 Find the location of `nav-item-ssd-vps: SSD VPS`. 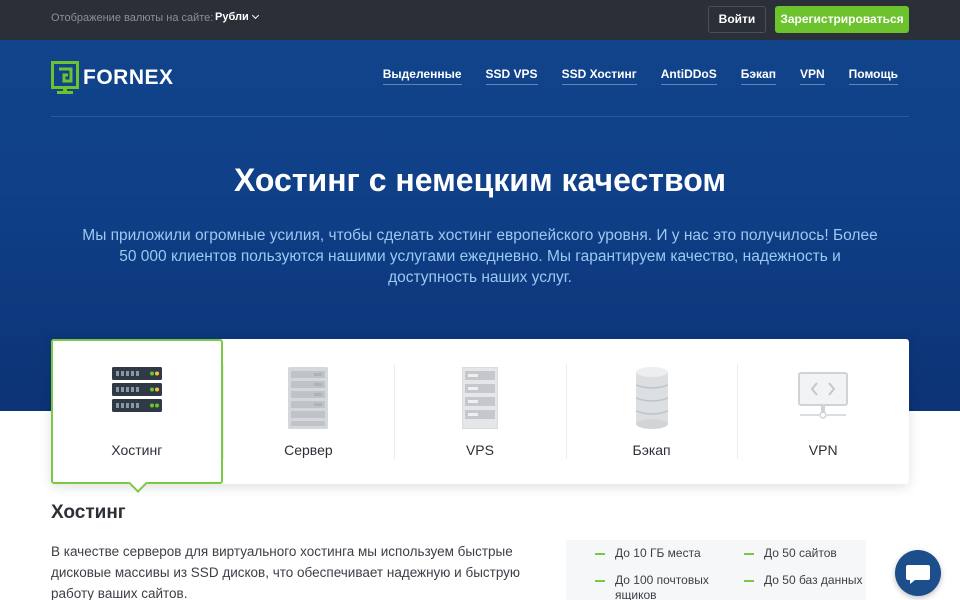

nav-item-ssd-vps: SSD VPS is located at coordinates (511, 76).